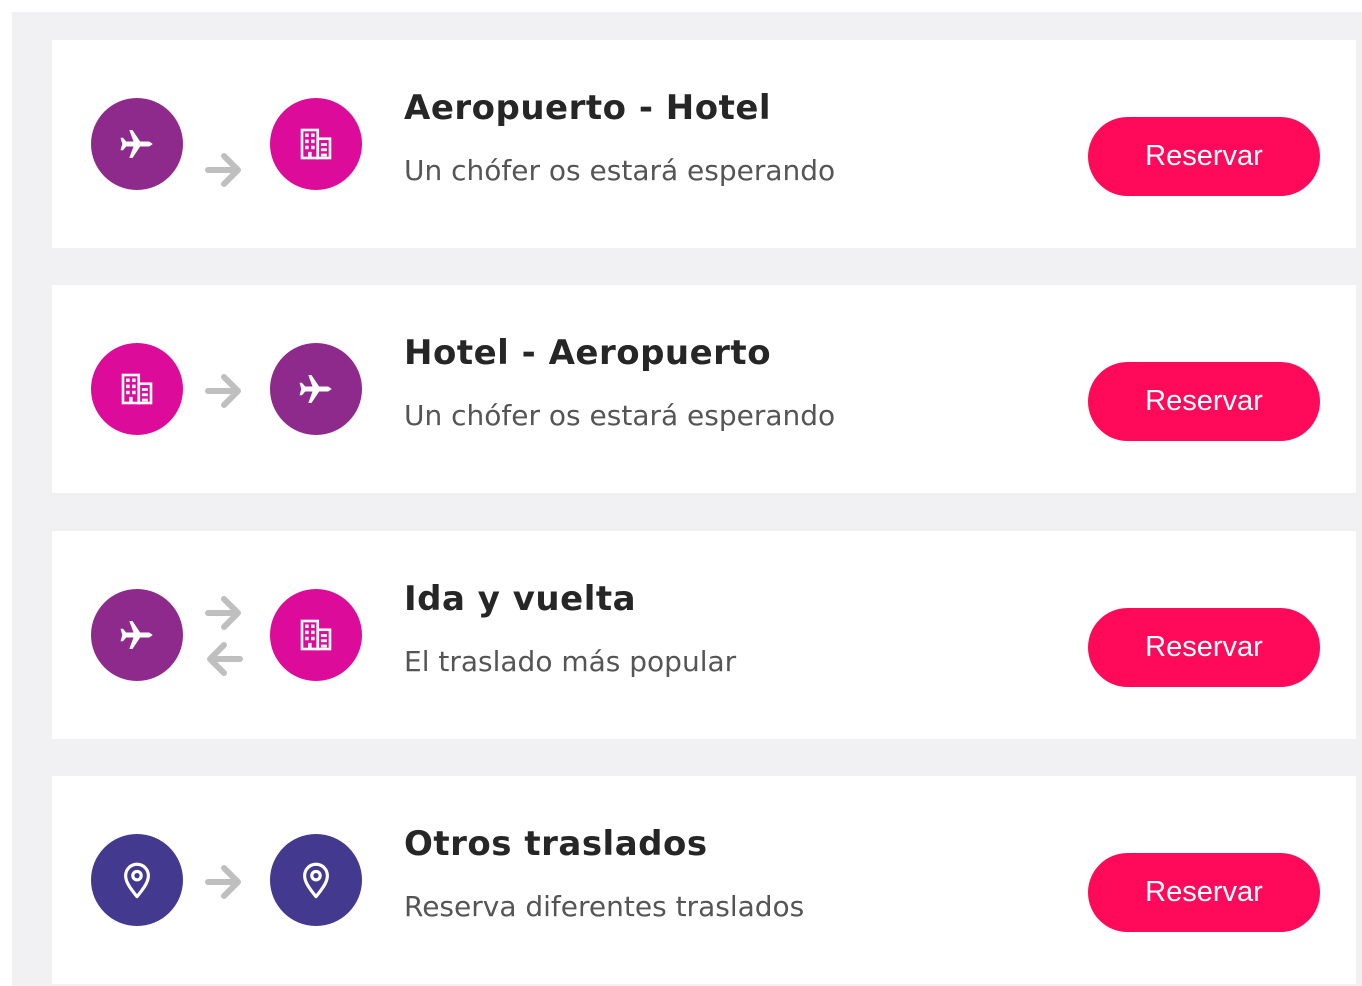 This screenshot has height=986, width=1362. Describe the element at coordinates (556, 844) in the screenshot. I see `card-title: Otros traslados` at that location.